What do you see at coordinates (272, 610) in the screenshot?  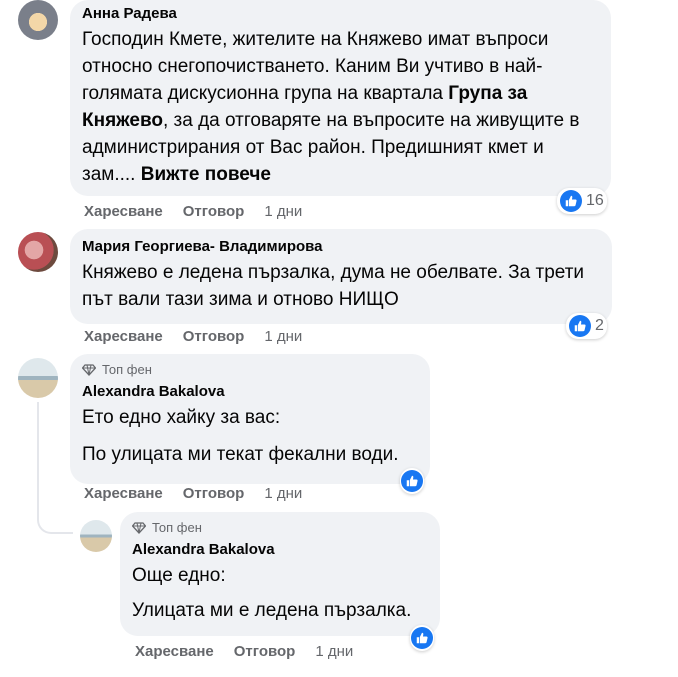 I see `comment-text-line: Улицата ми е ледена пързалка.` at bounding box center [272, 610].